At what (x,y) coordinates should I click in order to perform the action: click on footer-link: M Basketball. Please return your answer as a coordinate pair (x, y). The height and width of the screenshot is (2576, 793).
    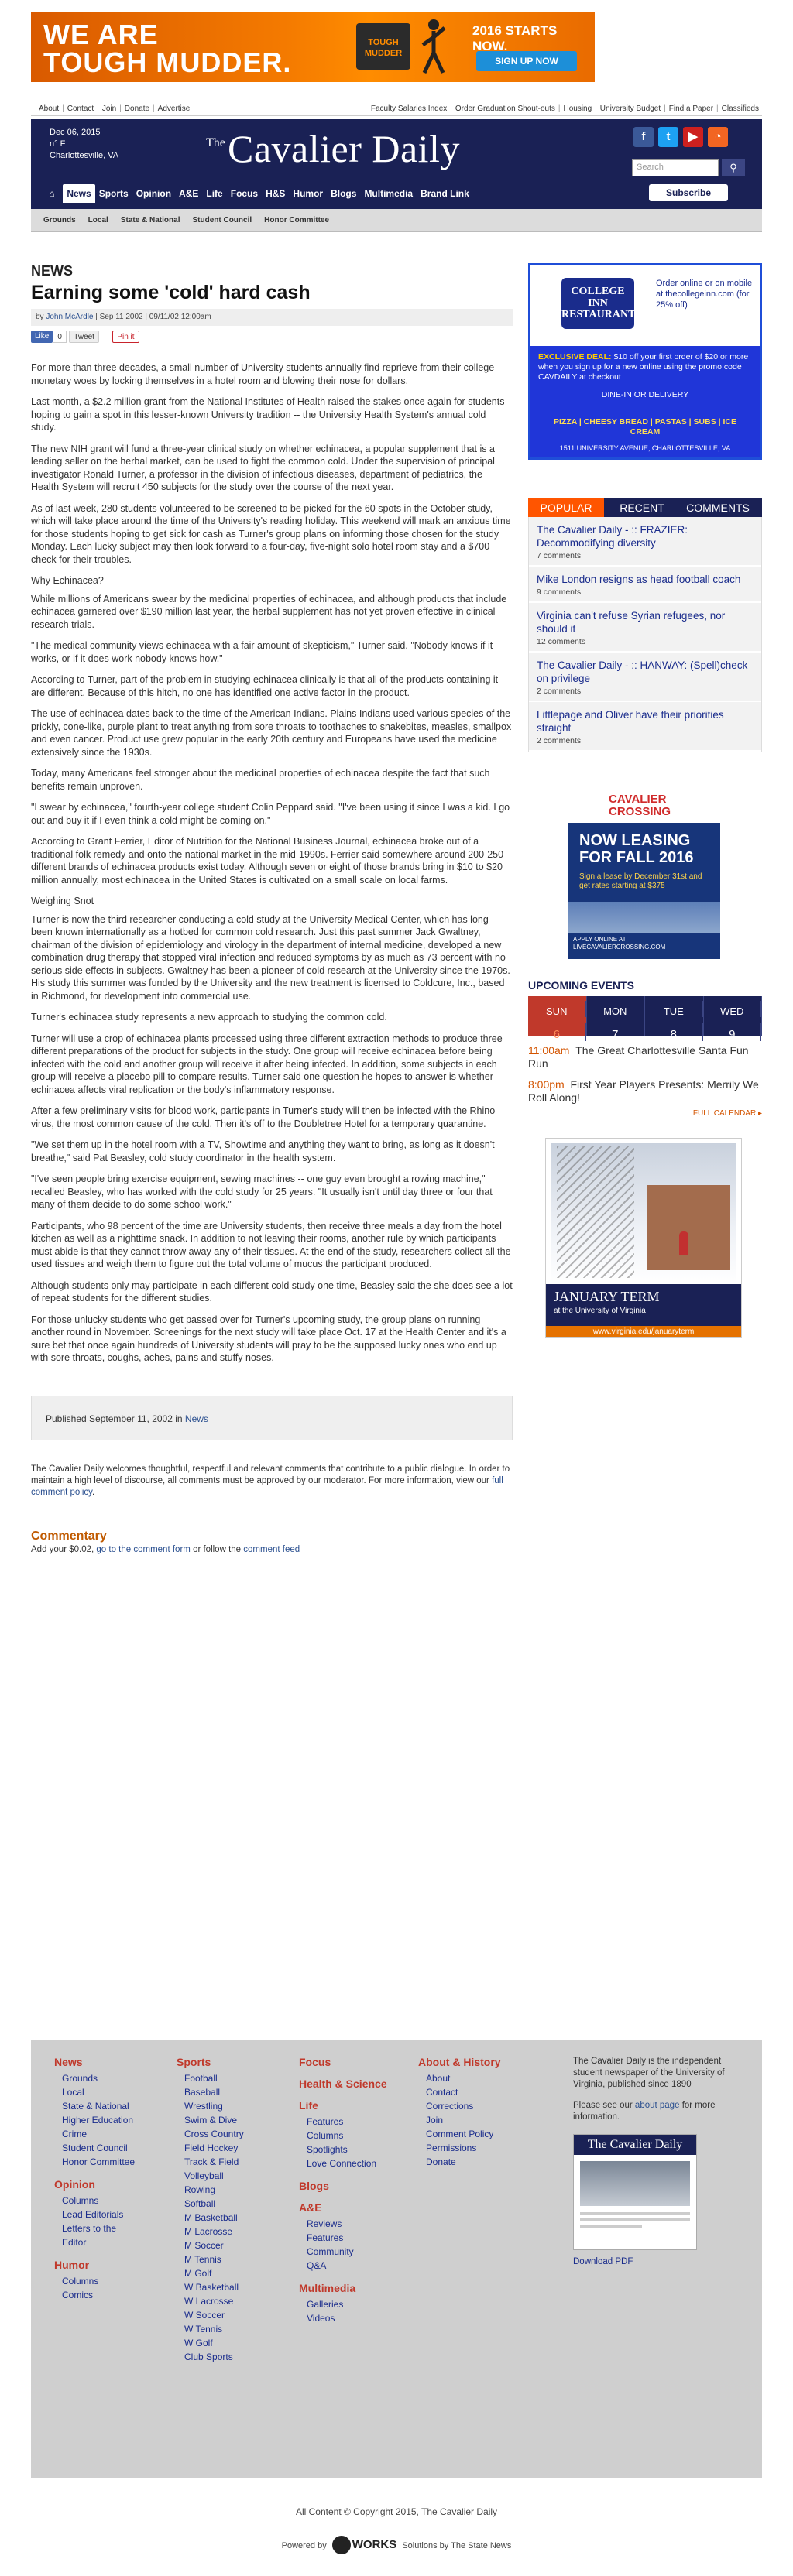
    Looking at the image, I should click on (210, 2218).